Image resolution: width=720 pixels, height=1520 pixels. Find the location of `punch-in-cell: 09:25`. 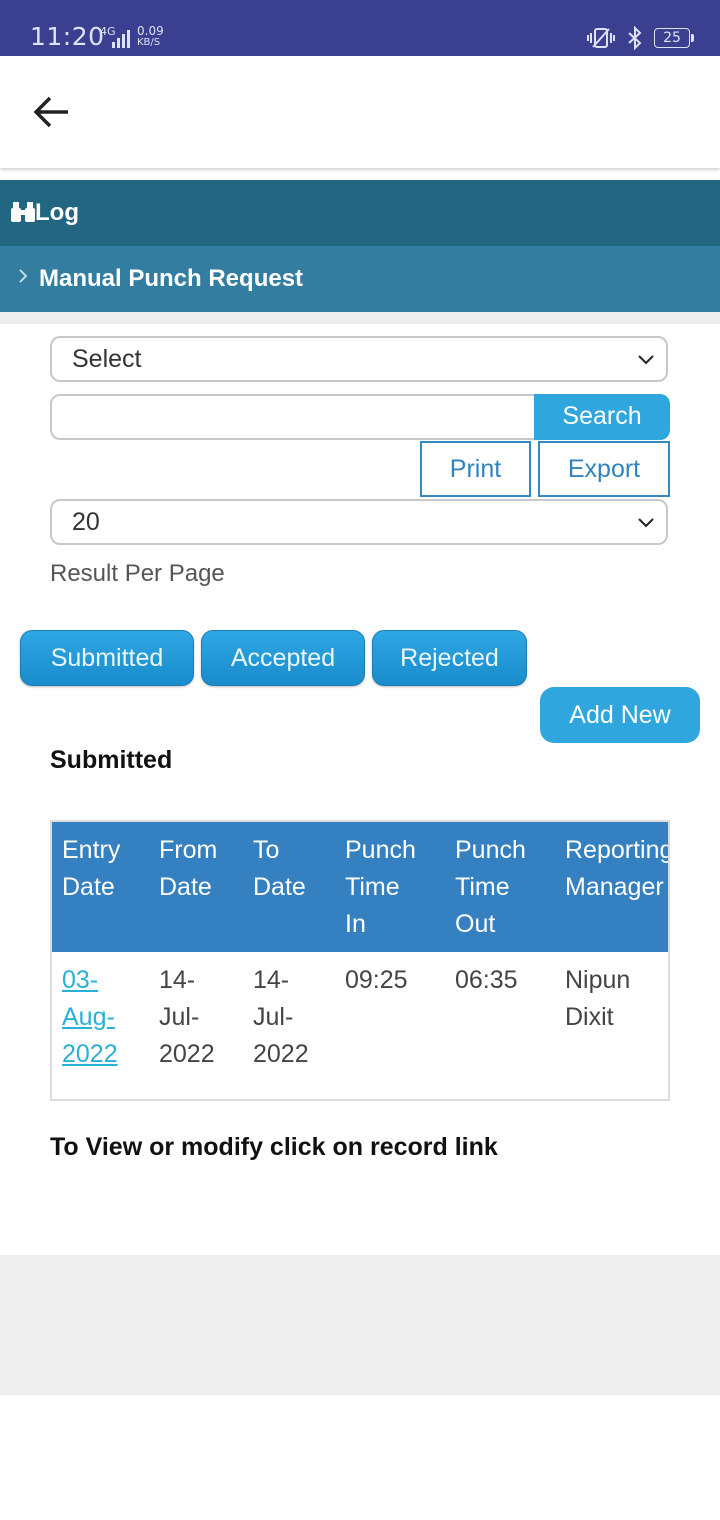

punch-in-cell: 09:25 is located at coordinates (376, 980).